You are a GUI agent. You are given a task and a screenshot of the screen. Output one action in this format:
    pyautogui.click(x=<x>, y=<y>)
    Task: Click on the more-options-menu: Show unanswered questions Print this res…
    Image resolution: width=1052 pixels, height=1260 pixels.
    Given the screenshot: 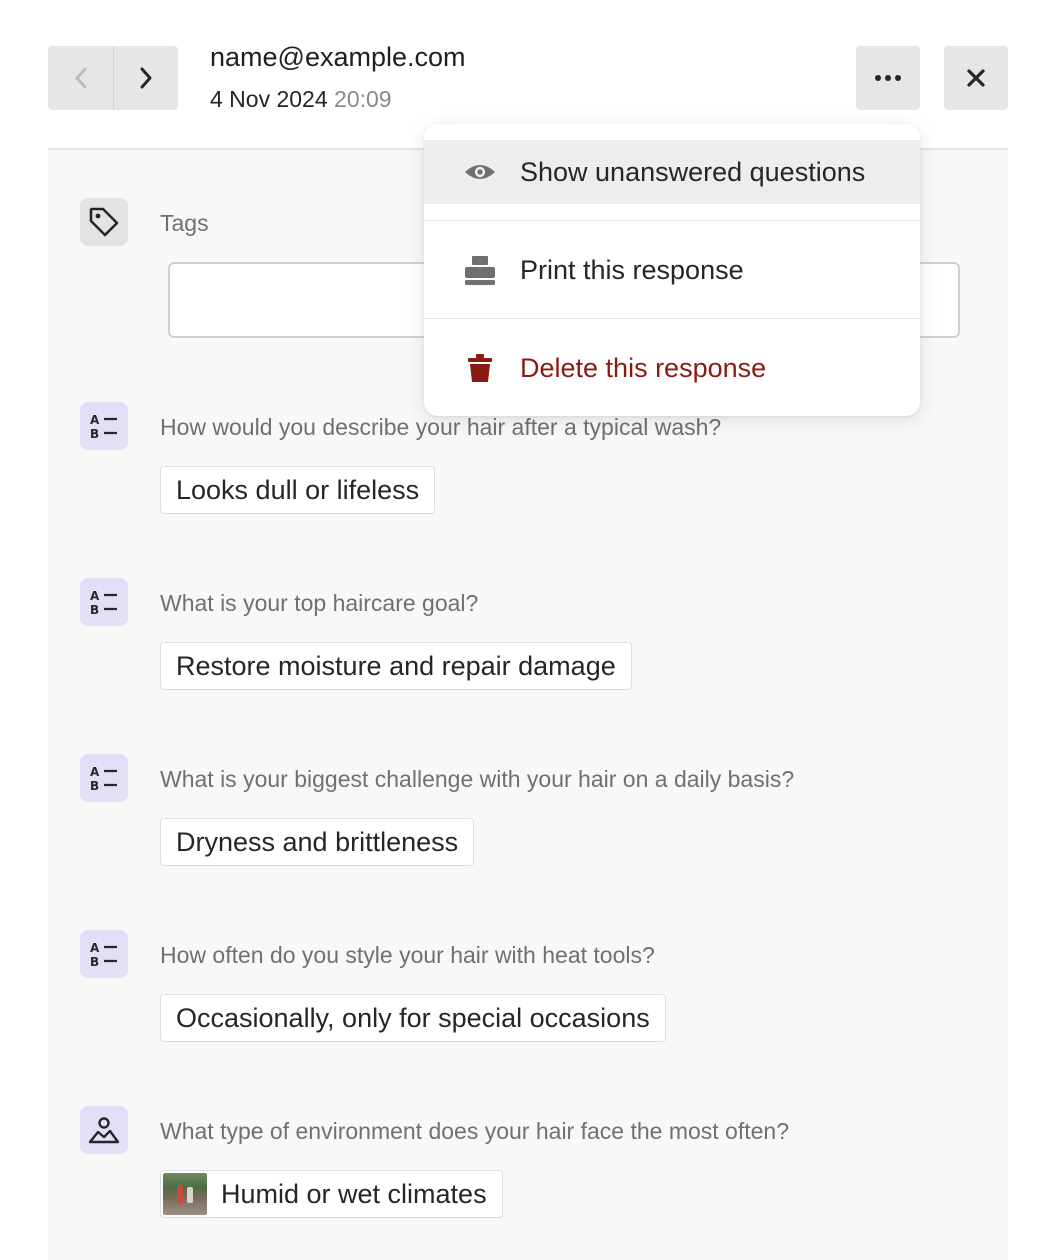 What is the action you would take?
    pyautogui.click(x=672, y=270)
    